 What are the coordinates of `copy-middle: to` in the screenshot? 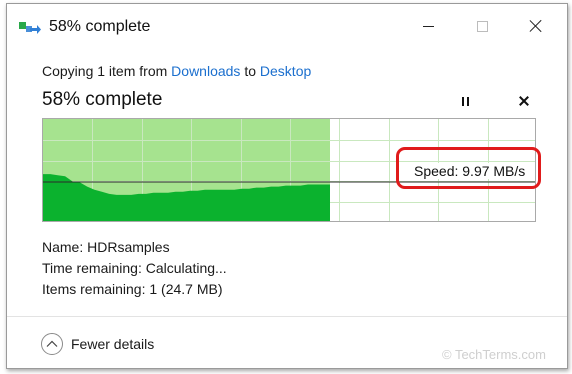 It's located at (250, 71).